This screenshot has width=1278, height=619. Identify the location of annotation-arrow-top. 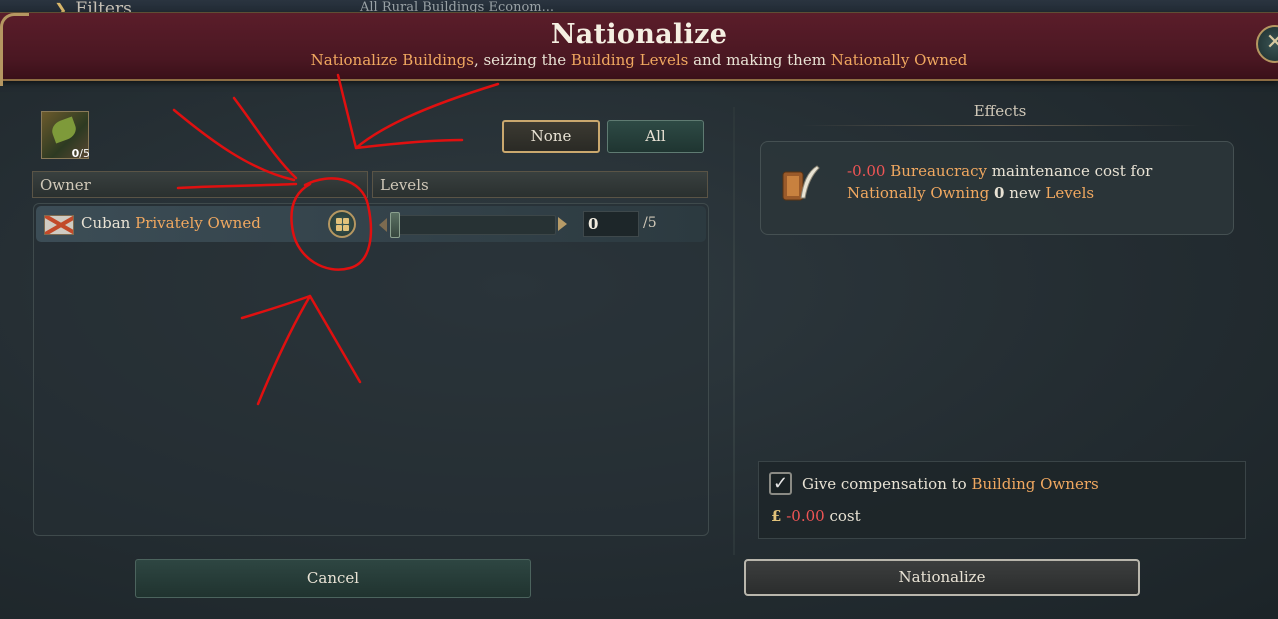
(418, 111).